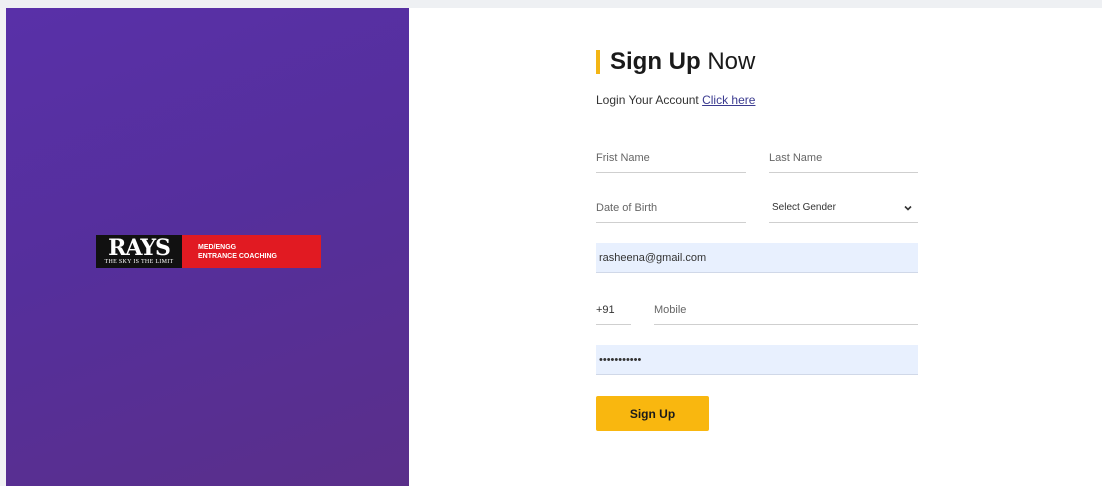 The width and height of the screenshot is (1102, 486). Describe the element at coordinates (843, 208) in the screenshot. I see `gender-select: Select Gender` at that location.